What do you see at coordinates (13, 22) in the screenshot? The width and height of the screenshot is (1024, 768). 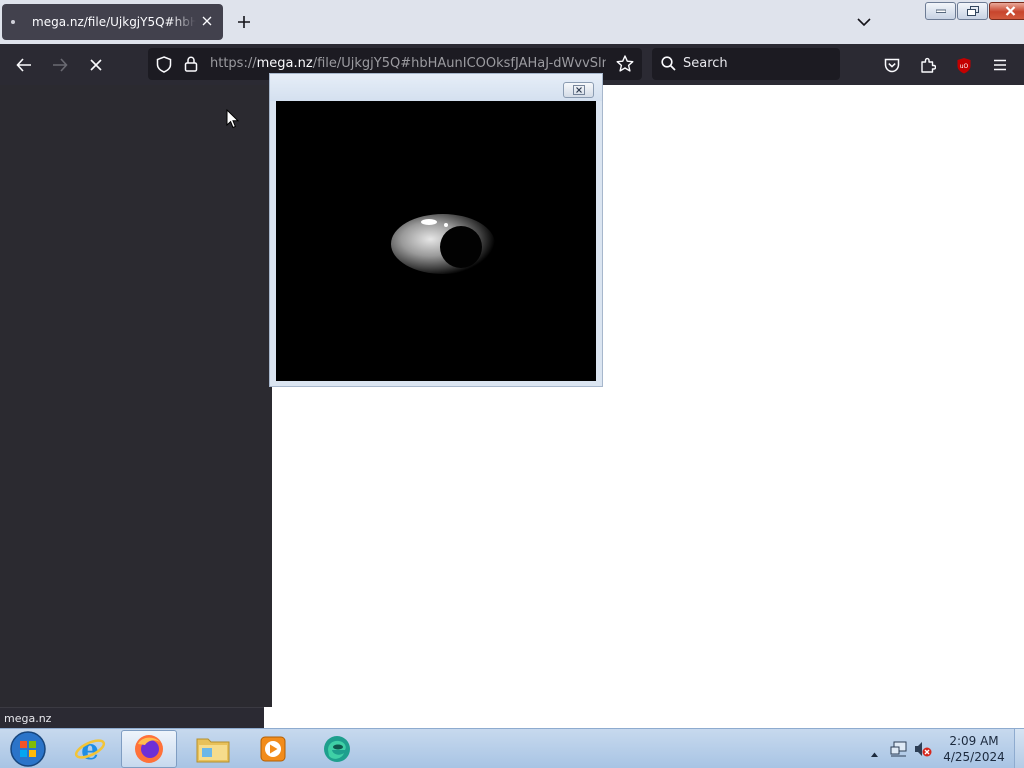 I see `loading-dot-icon` at bounding box center [13, 22].